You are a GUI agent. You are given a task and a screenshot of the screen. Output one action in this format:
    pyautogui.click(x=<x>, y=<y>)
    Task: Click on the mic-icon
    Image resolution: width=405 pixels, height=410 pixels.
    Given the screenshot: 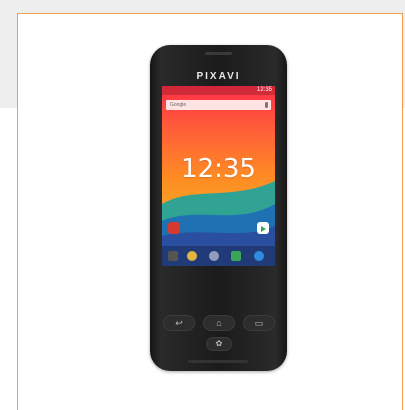 What is the action you would take?
    pyautogui.click(x=266, y=105)
    